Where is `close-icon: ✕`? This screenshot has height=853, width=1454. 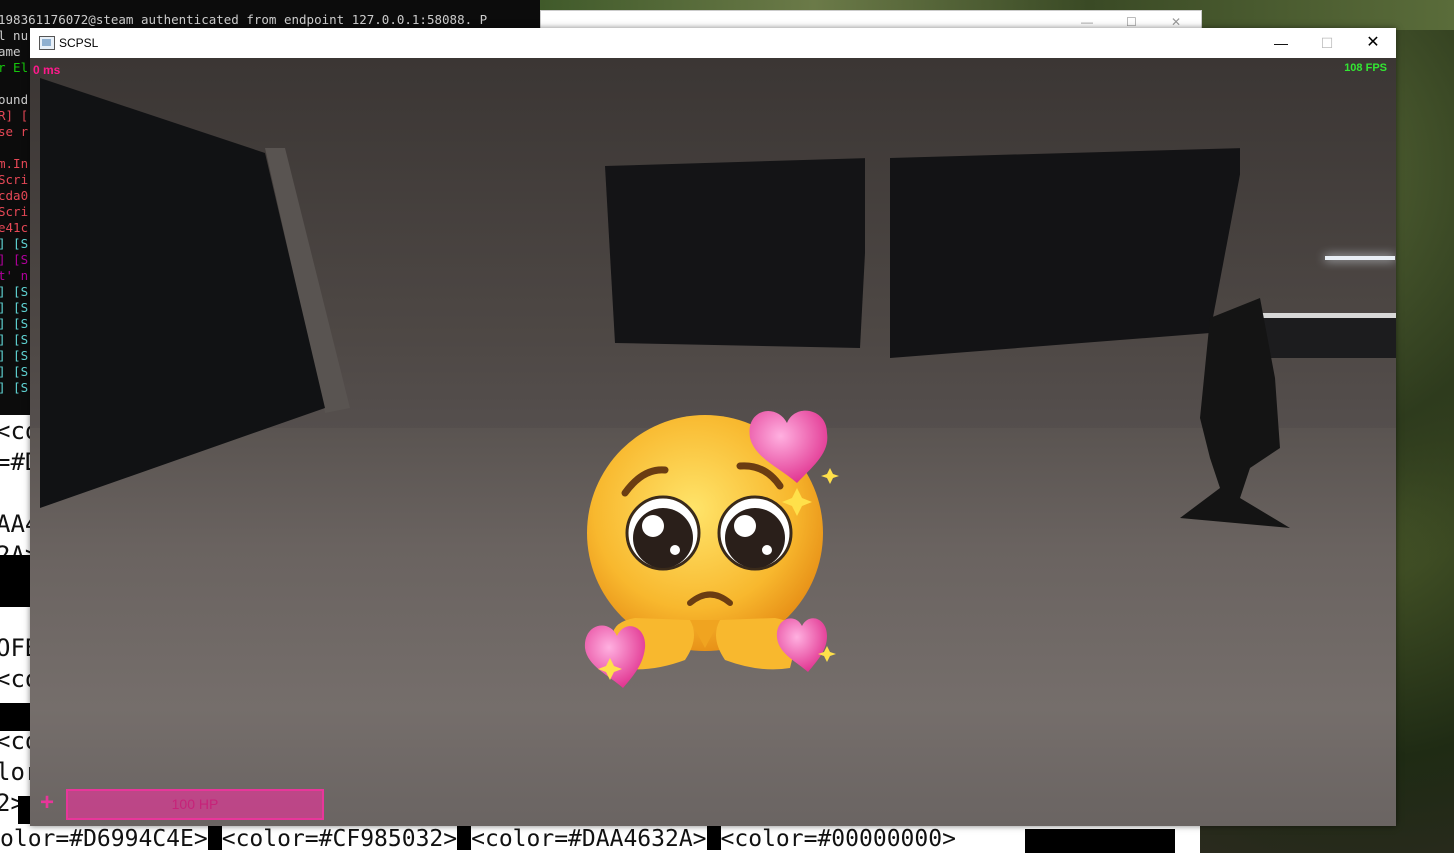
close-icon: ✕ is located at coordinates (1176, 22).